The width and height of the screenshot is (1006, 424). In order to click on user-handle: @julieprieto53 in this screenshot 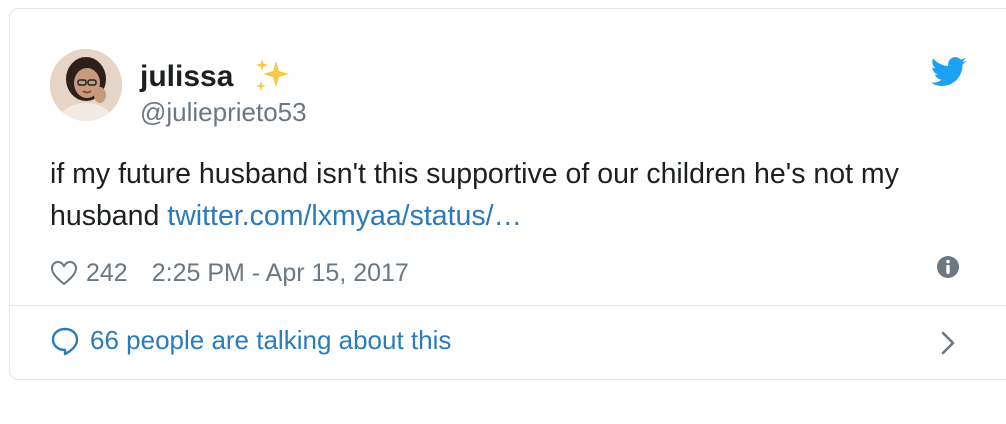, I will do `click(223, 112)`.